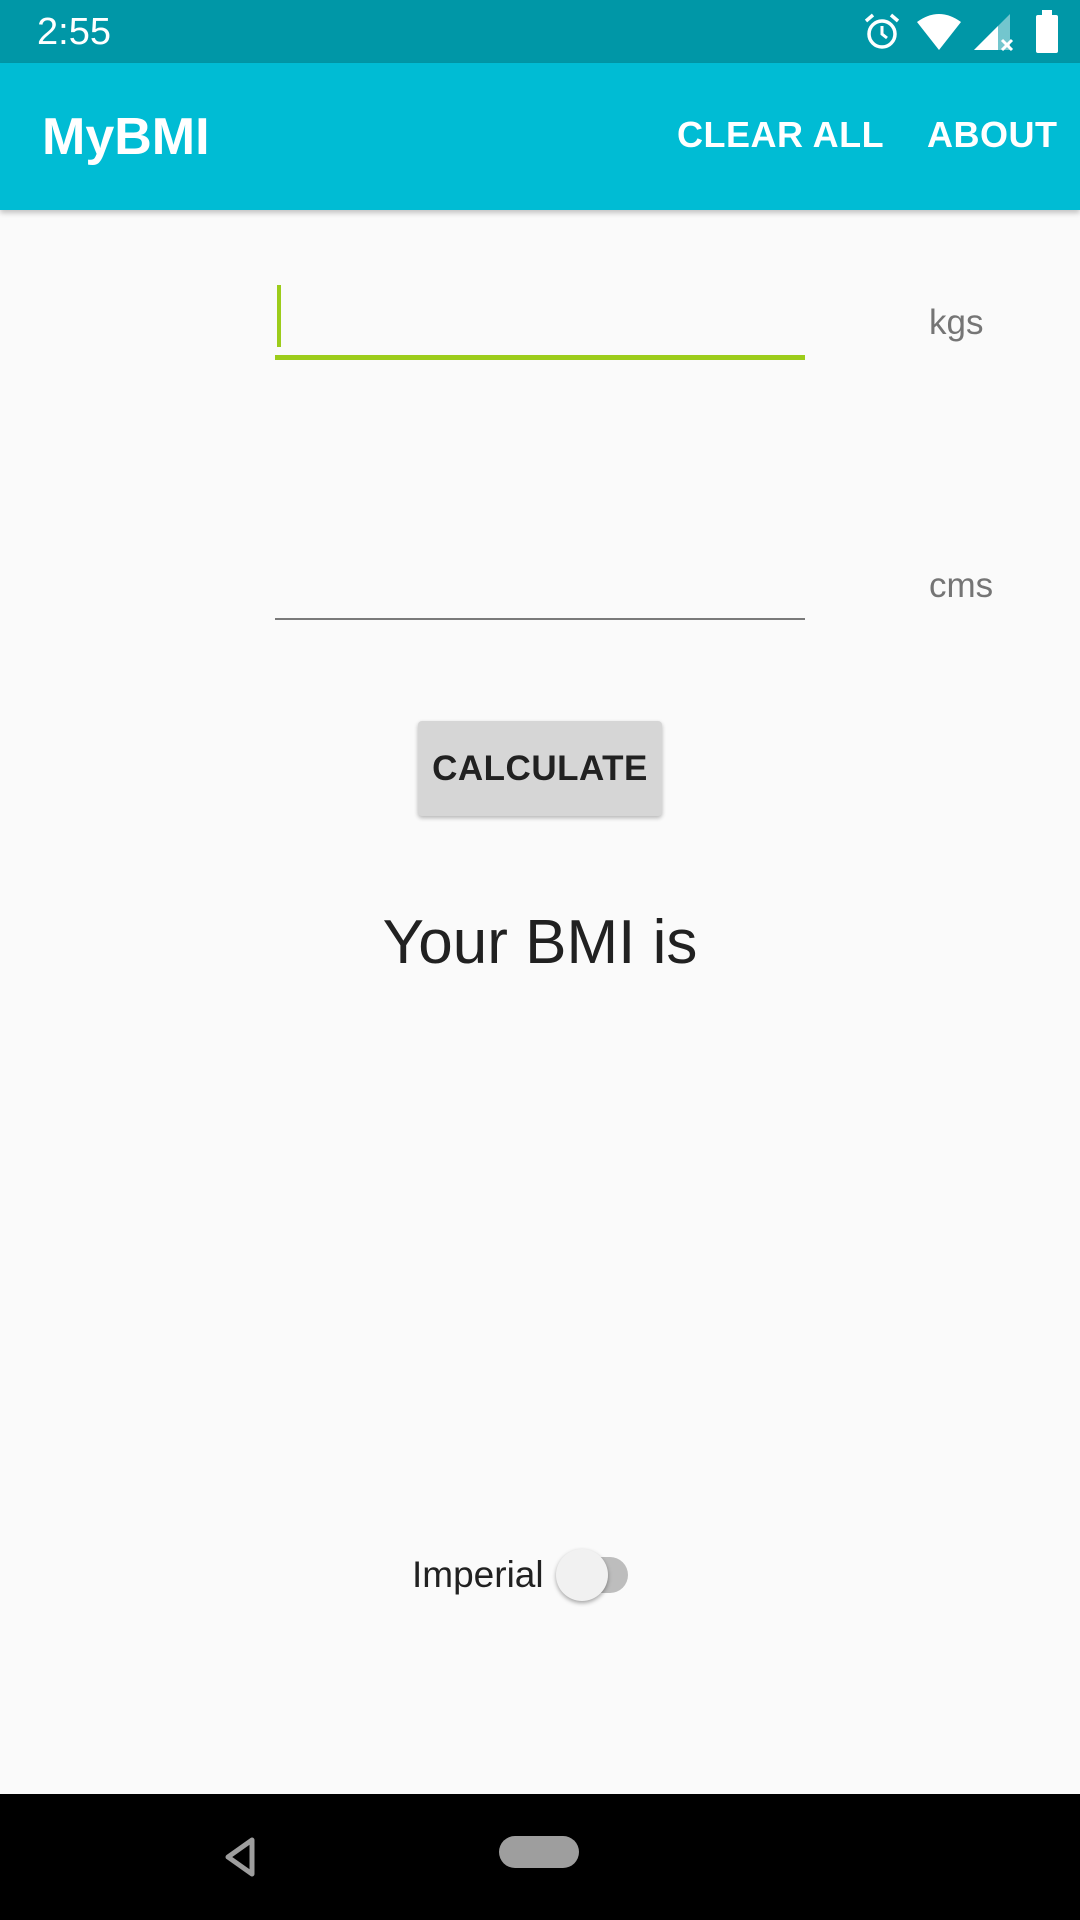 This screenshot has height=1920, width=1080. What do you see at coordinates (882, 32) in the screenshot?
I see `alarm-icon` at bounding box center [882, 32].